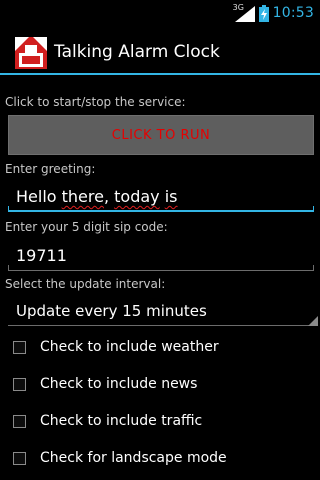 This screenshot has height=480, width=320. What do you see at coordinates (31, 53) in the screenshot?
I see `alarm-app-icon` at bounding box center [31, 53].